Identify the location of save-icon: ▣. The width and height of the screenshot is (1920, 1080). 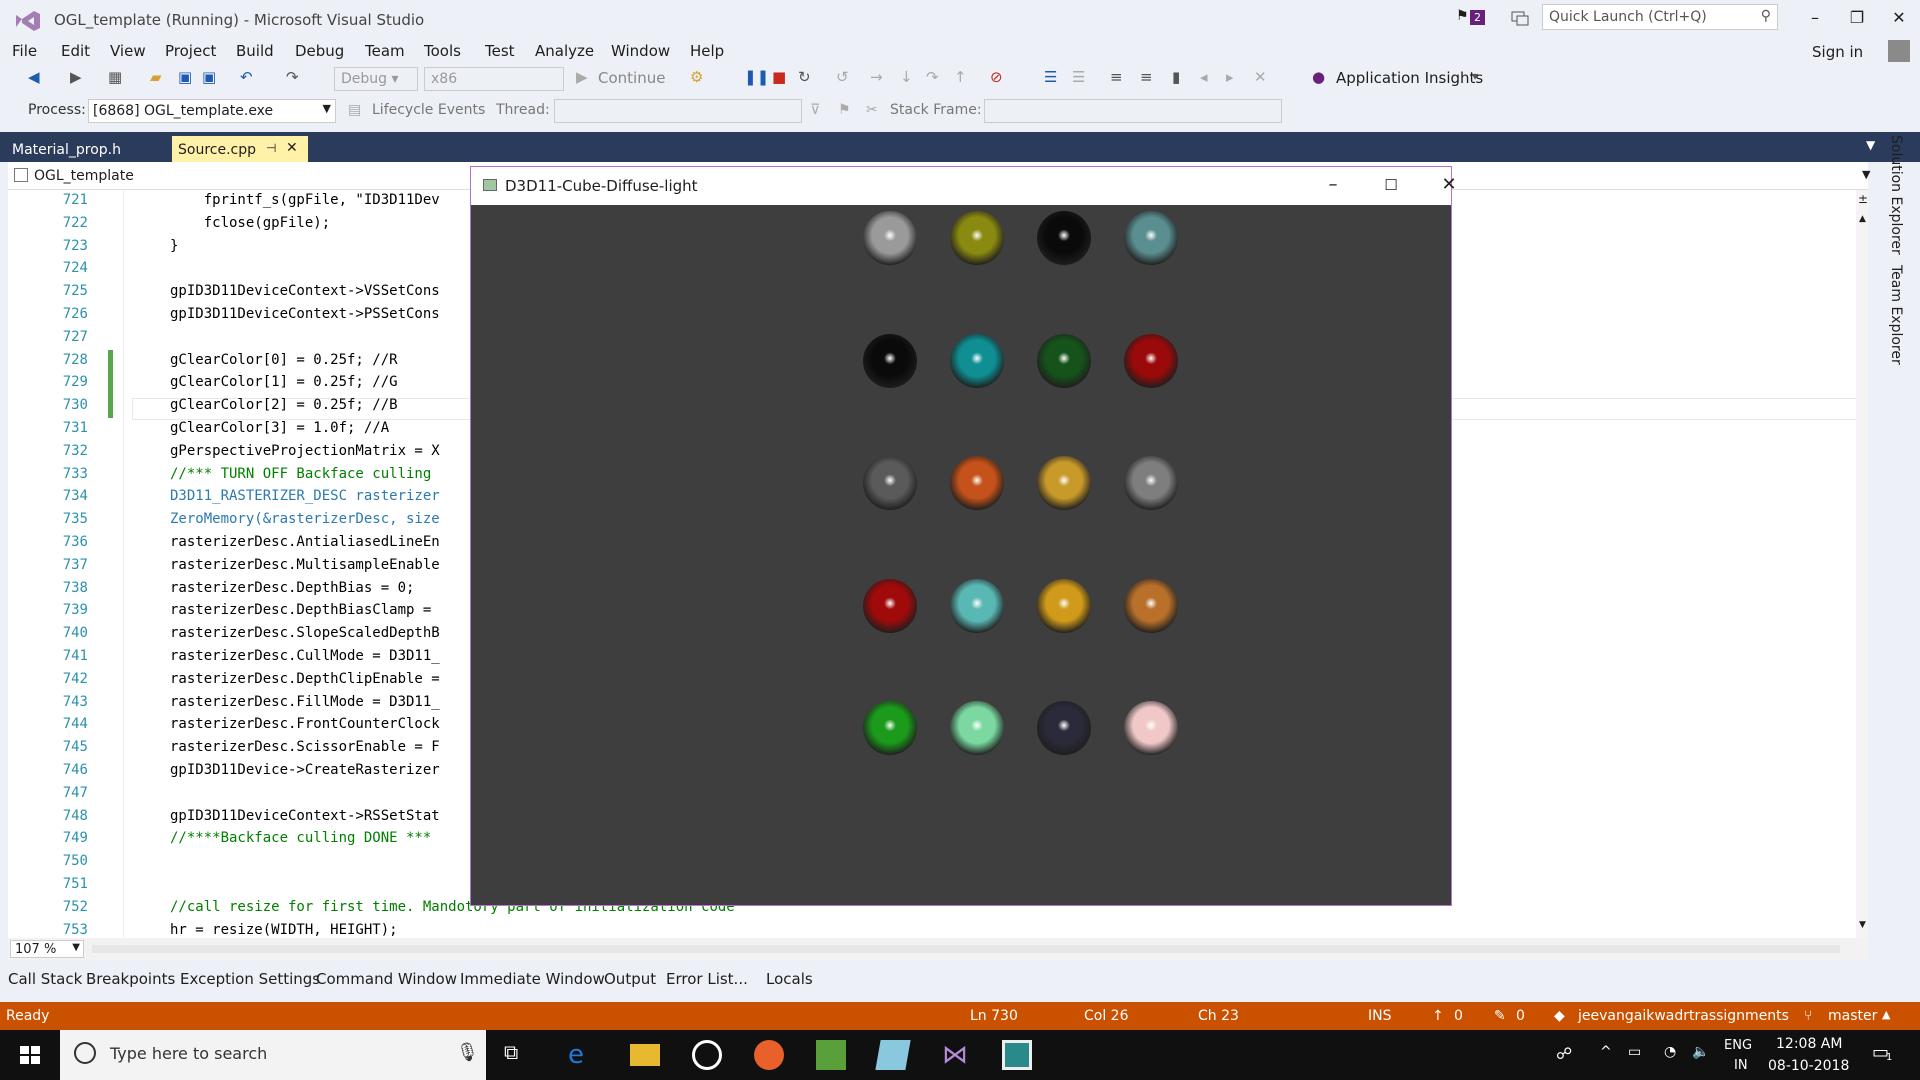
(185, 77).